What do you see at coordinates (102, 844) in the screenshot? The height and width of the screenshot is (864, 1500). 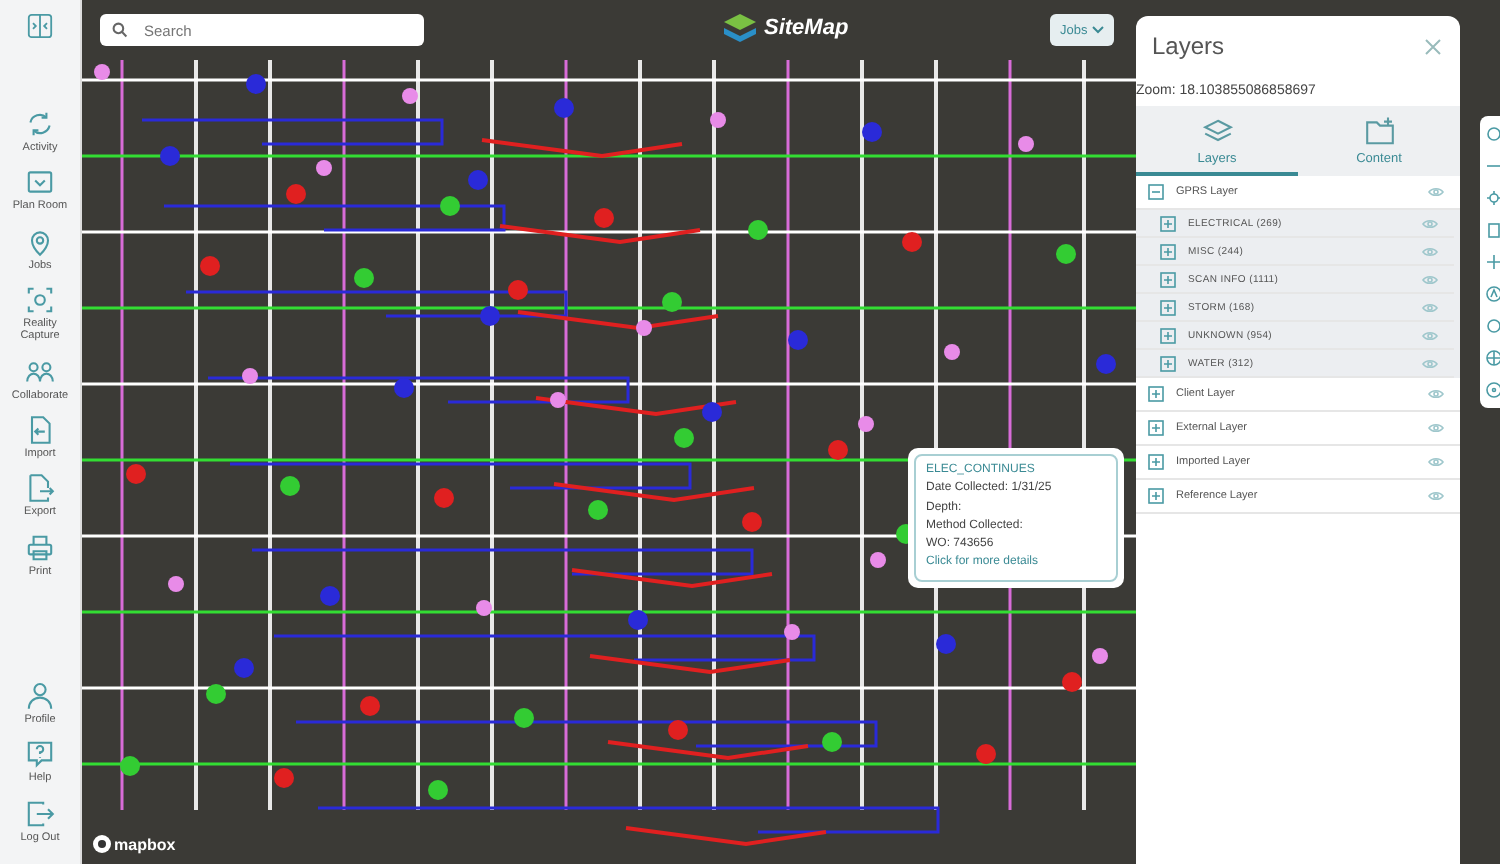 I see `mapbox-logo-icon` at bounding box center [102, 844].